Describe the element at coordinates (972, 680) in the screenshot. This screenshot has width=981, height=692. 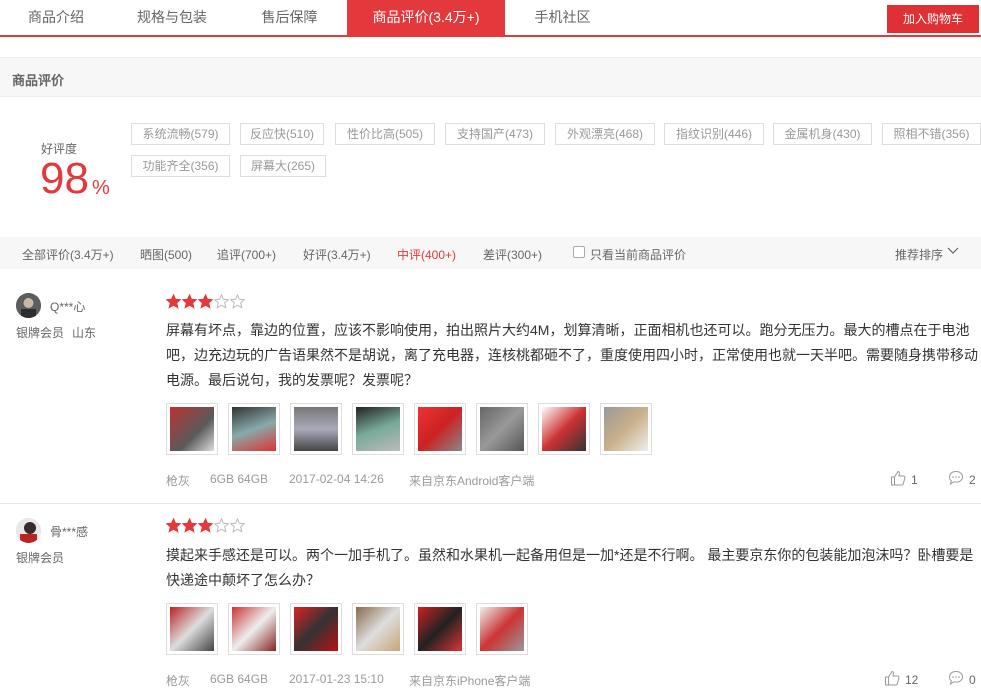
I see `reply-count: 0` at that location.